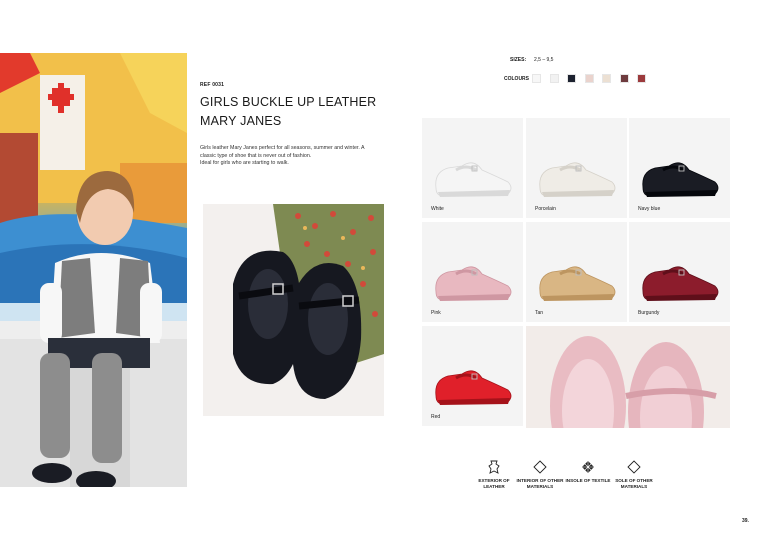  What do you see at coordinates (293, 310) in the screenshot?
I see `product-photo-navy-pair` at bounding box center [293, 310].